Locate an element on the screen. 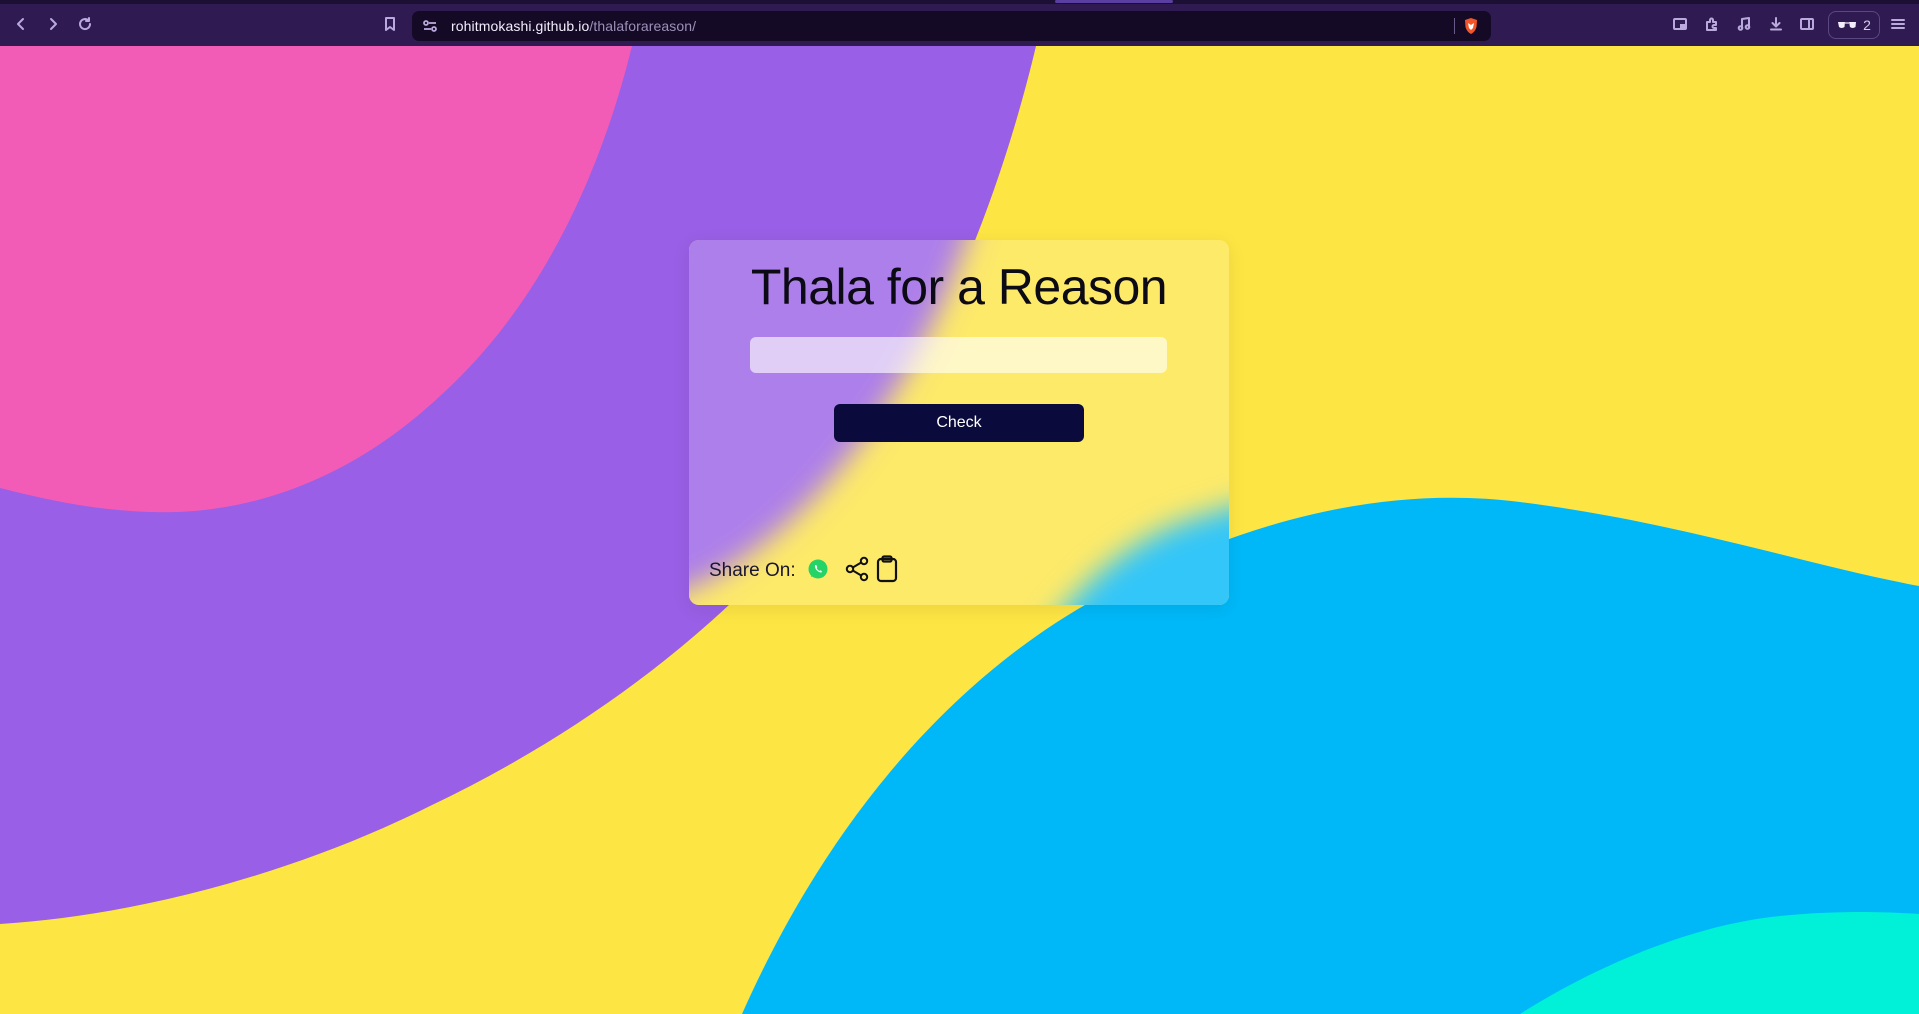 Image resolution: width=1919 pixels, height=1014 pixels. site-info-button is located at coordinates (430, 26).